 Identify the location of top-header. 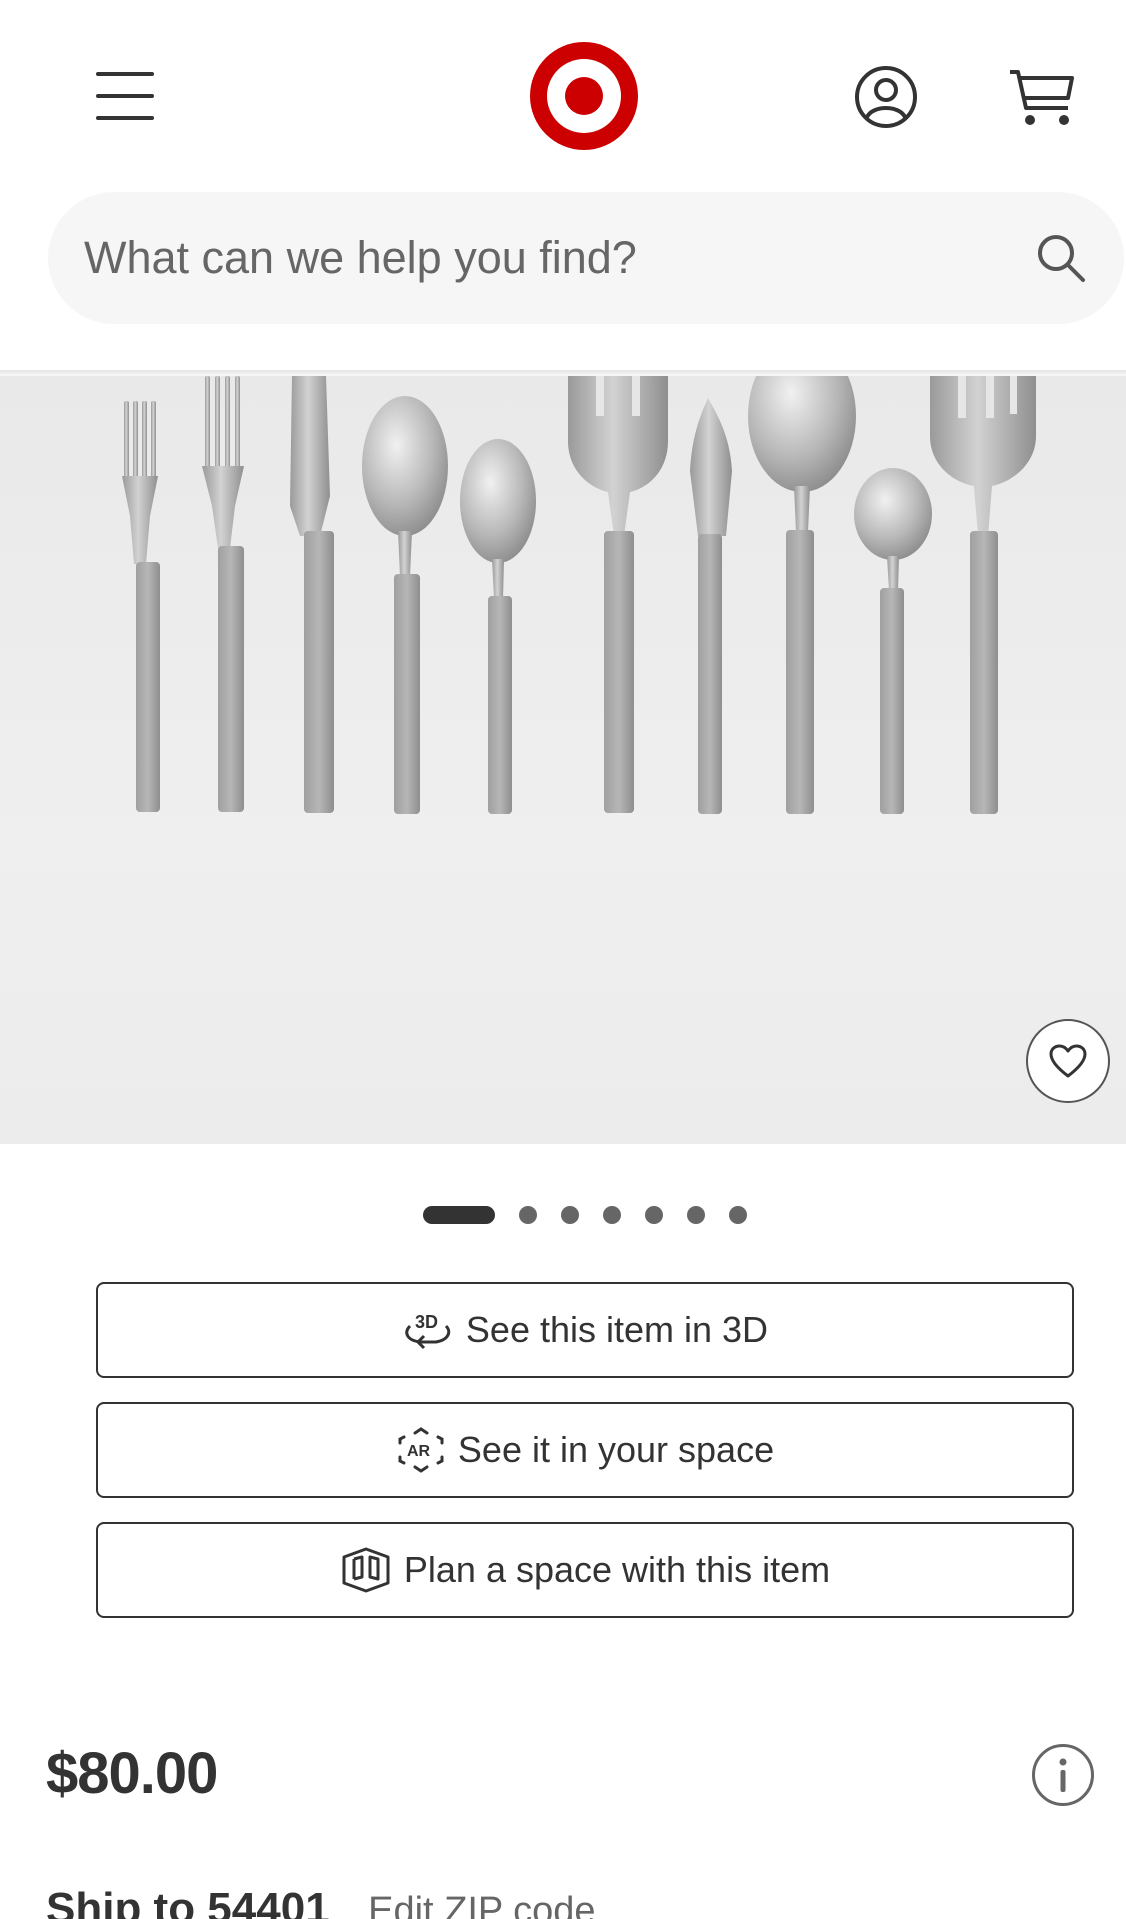
(563, 95).